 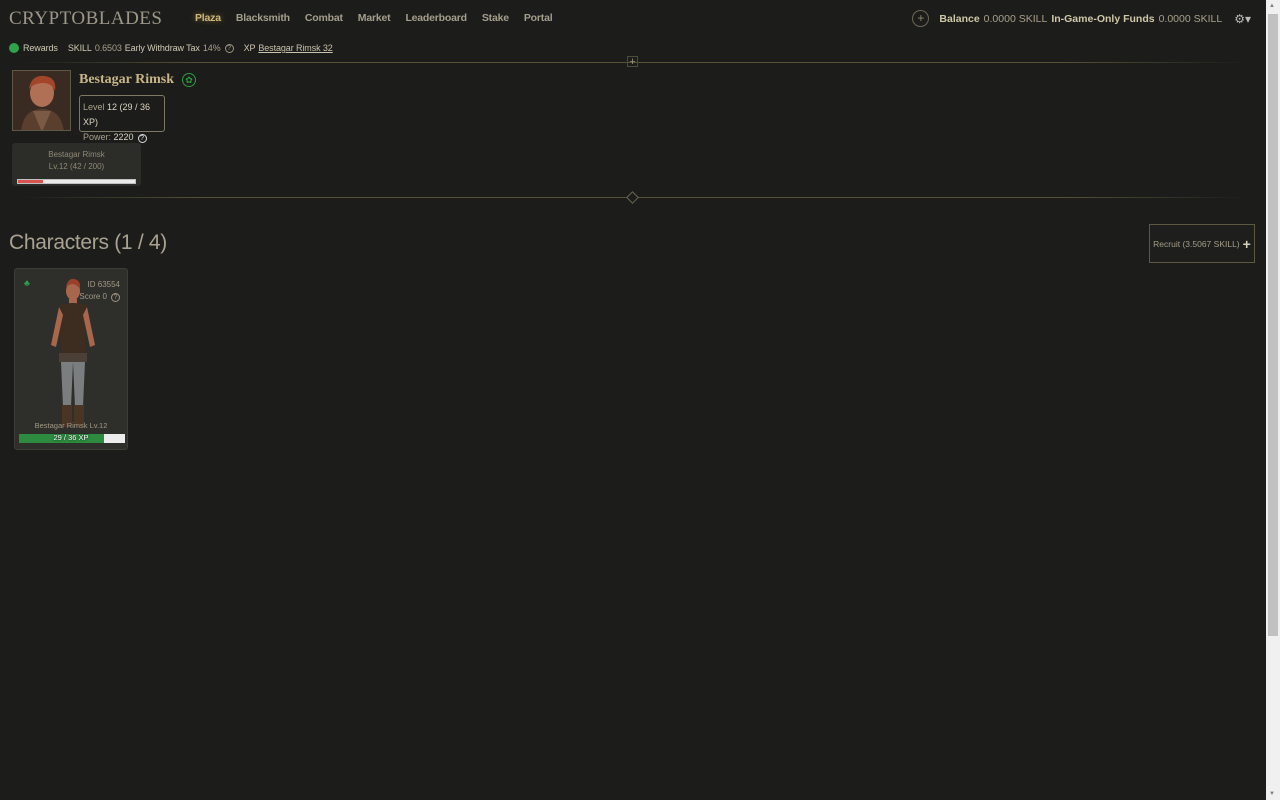 What do you see at coordinates (76, 181) in the screenshot?
I see `stamina-bar` at bounding box center [76, 181].